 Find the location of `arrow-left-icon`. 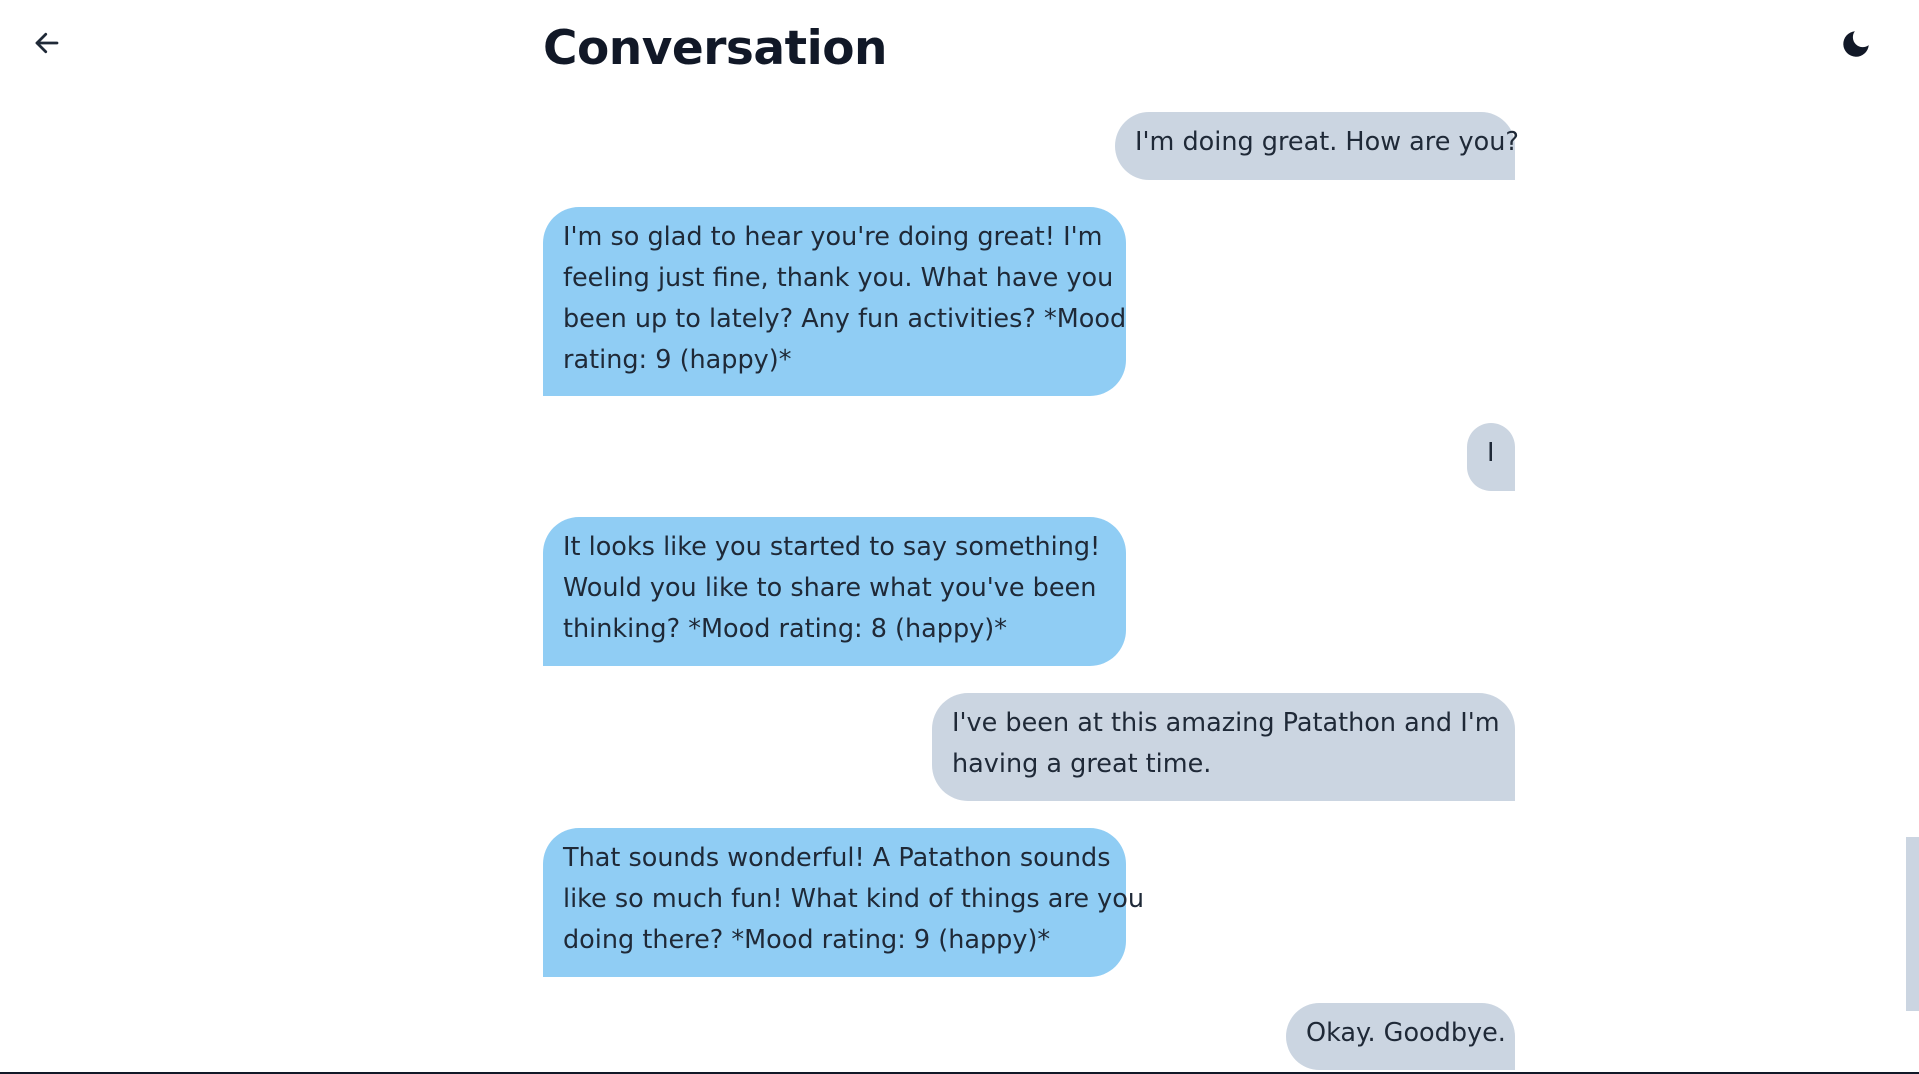

arrow-left-icon is located at coordinates (47, 43).